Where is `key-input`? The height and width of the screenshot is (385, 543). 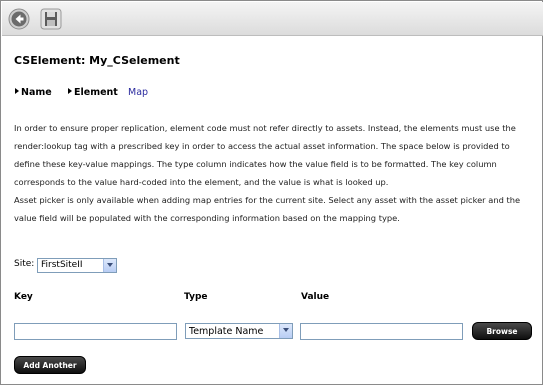 key-input is located at coordinates (95, 331).